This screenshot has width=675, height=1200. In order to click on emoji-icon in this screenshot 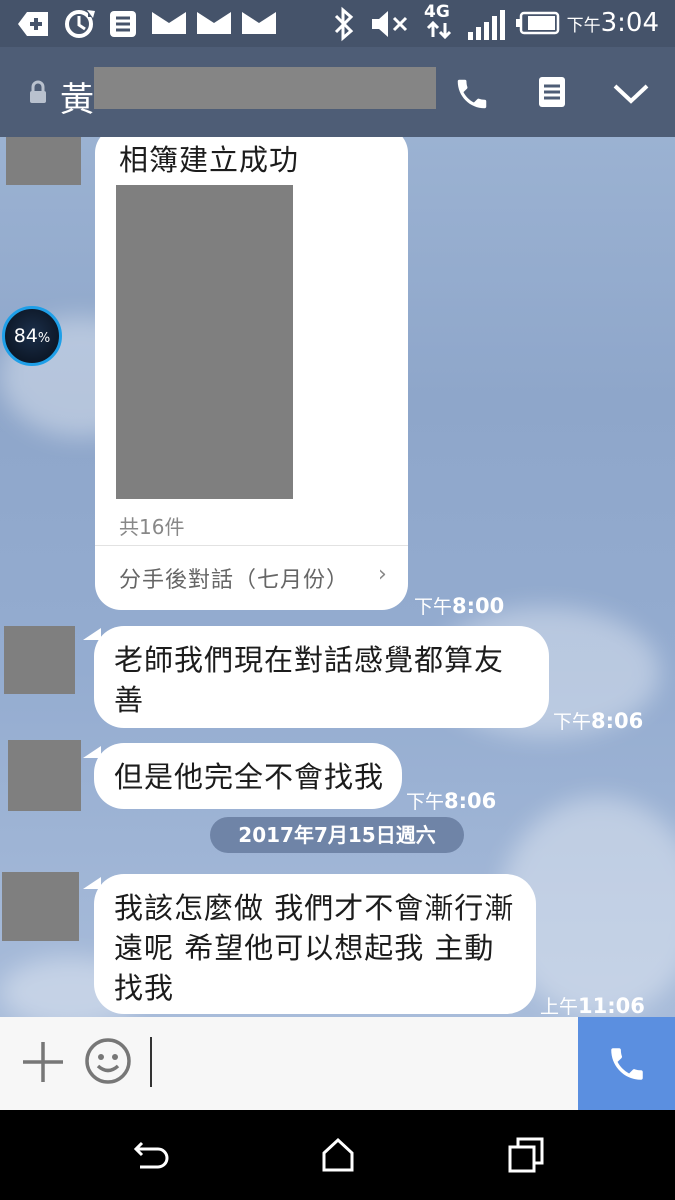, I will do `click(108, 1061)`.